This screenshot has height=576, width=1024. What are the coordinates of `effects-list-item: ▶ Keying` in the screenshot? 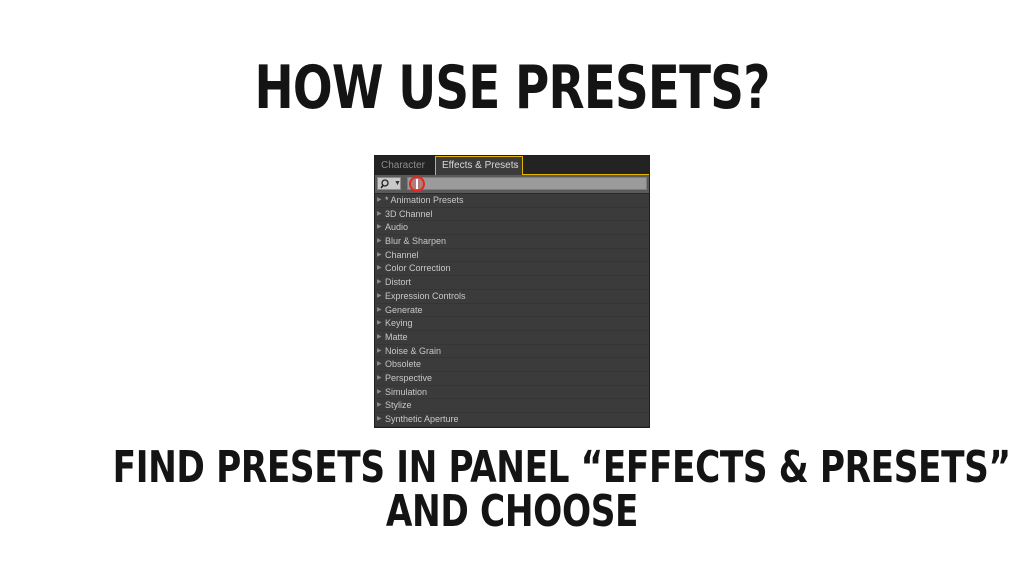 It's located at (512, 324).